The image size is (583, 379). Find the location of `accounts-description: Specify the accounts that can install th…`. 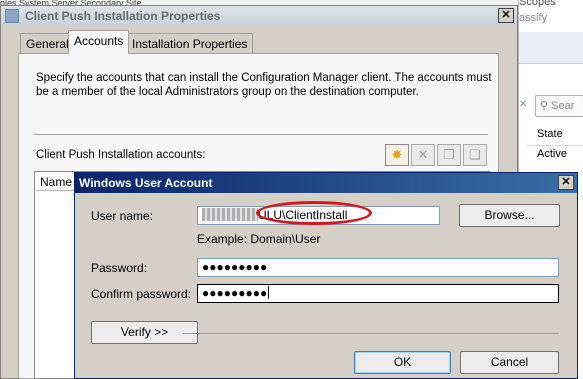

accounts-description: Specify the accounts that can install th… is located at coordinates (264, 85).